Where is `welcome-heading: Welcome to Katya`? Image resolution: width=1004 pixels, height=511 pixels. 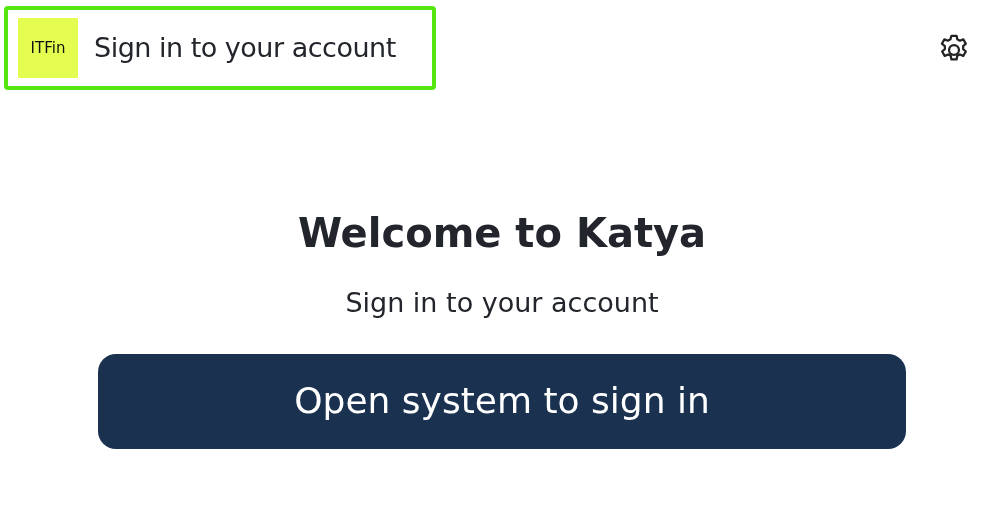
welcome-heading: Welcome to Katya is located at coordinates (502, 233).